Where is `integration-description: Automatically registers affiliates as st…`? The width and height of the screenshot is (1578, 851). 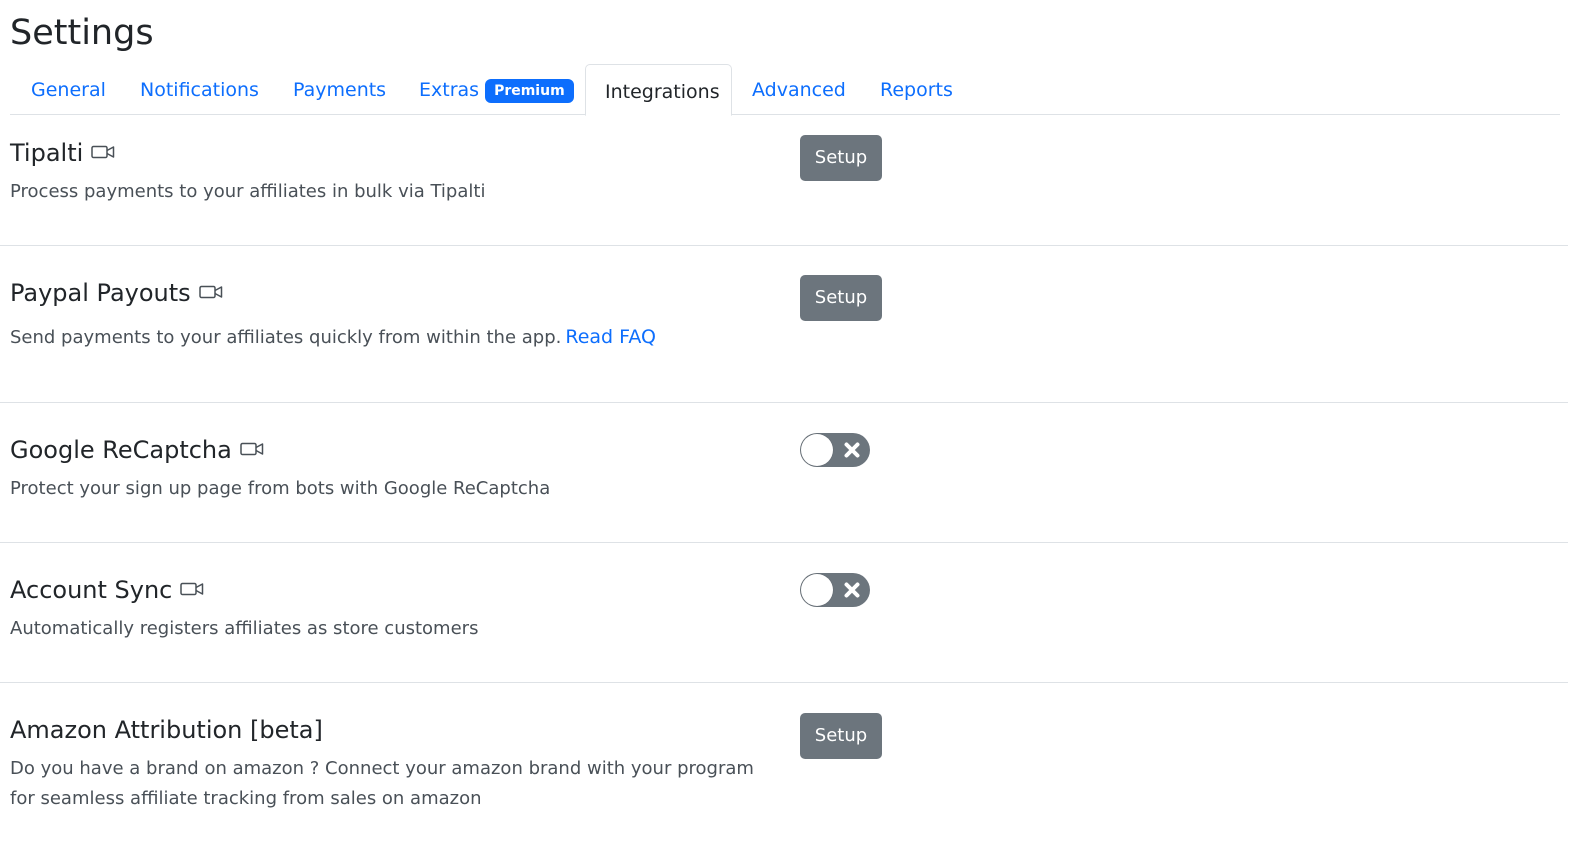 integration-description: Automatically registers affiliates as st… is located at coordinates (244, 628).